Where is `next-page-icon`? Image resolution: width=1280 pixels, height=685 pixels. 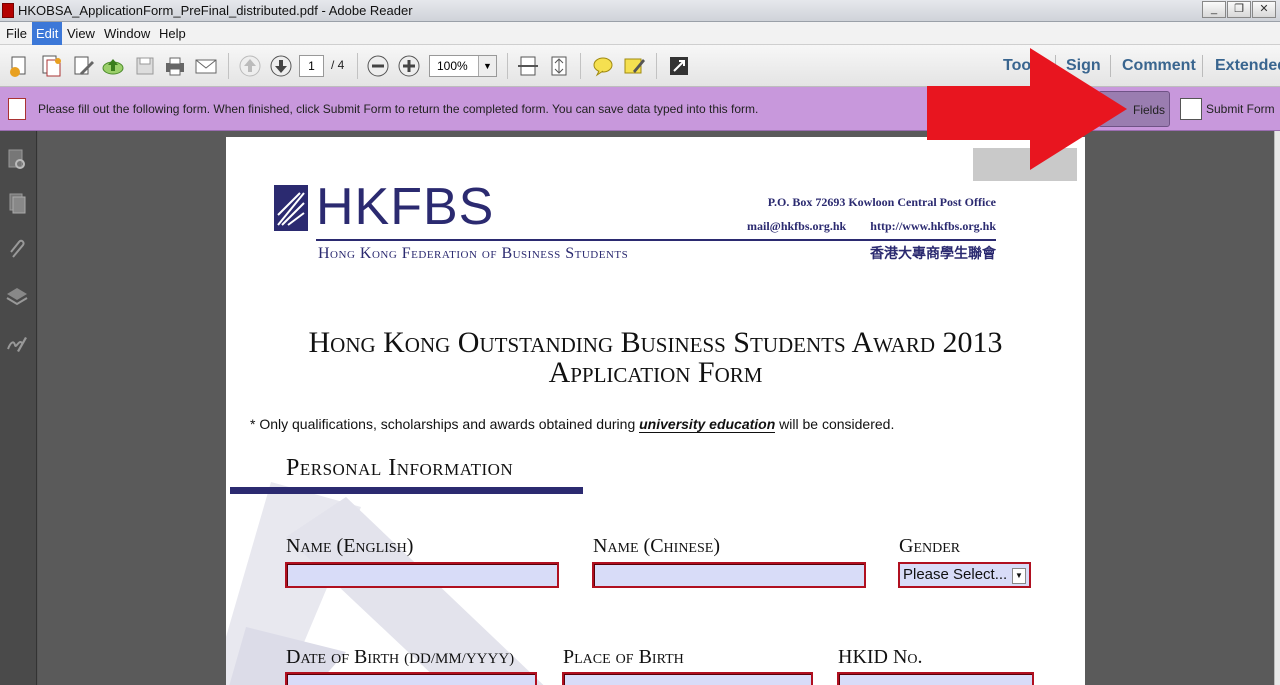 next-page-icon is located at coordinates (281, 66).